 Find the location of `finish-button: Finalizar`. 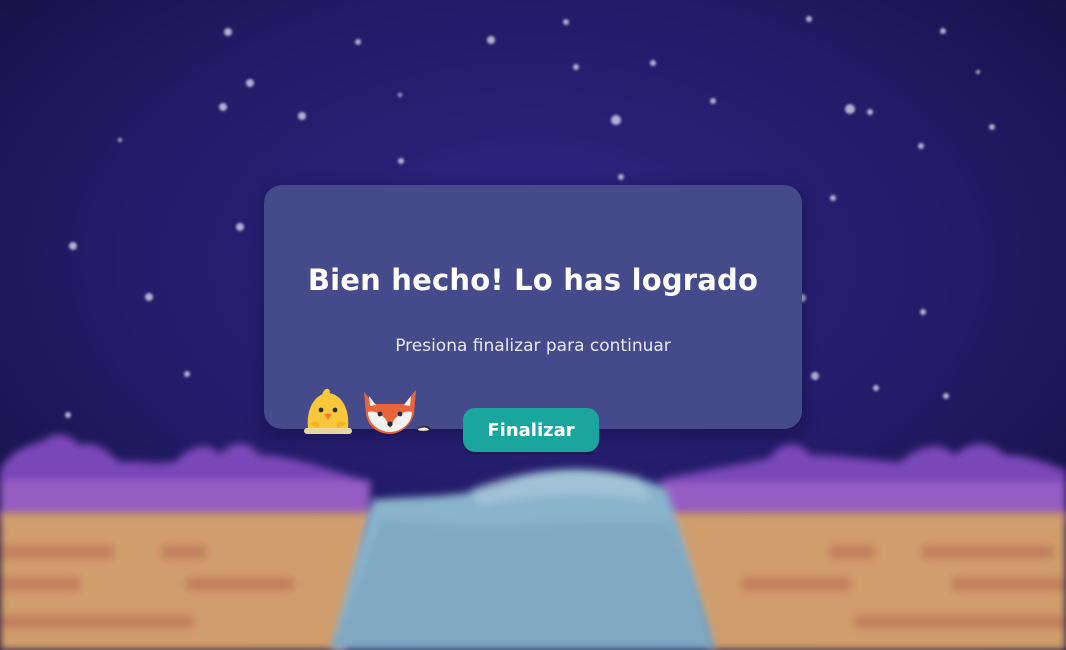

finish-button: Finalizar is located at coordinates (531, 430).